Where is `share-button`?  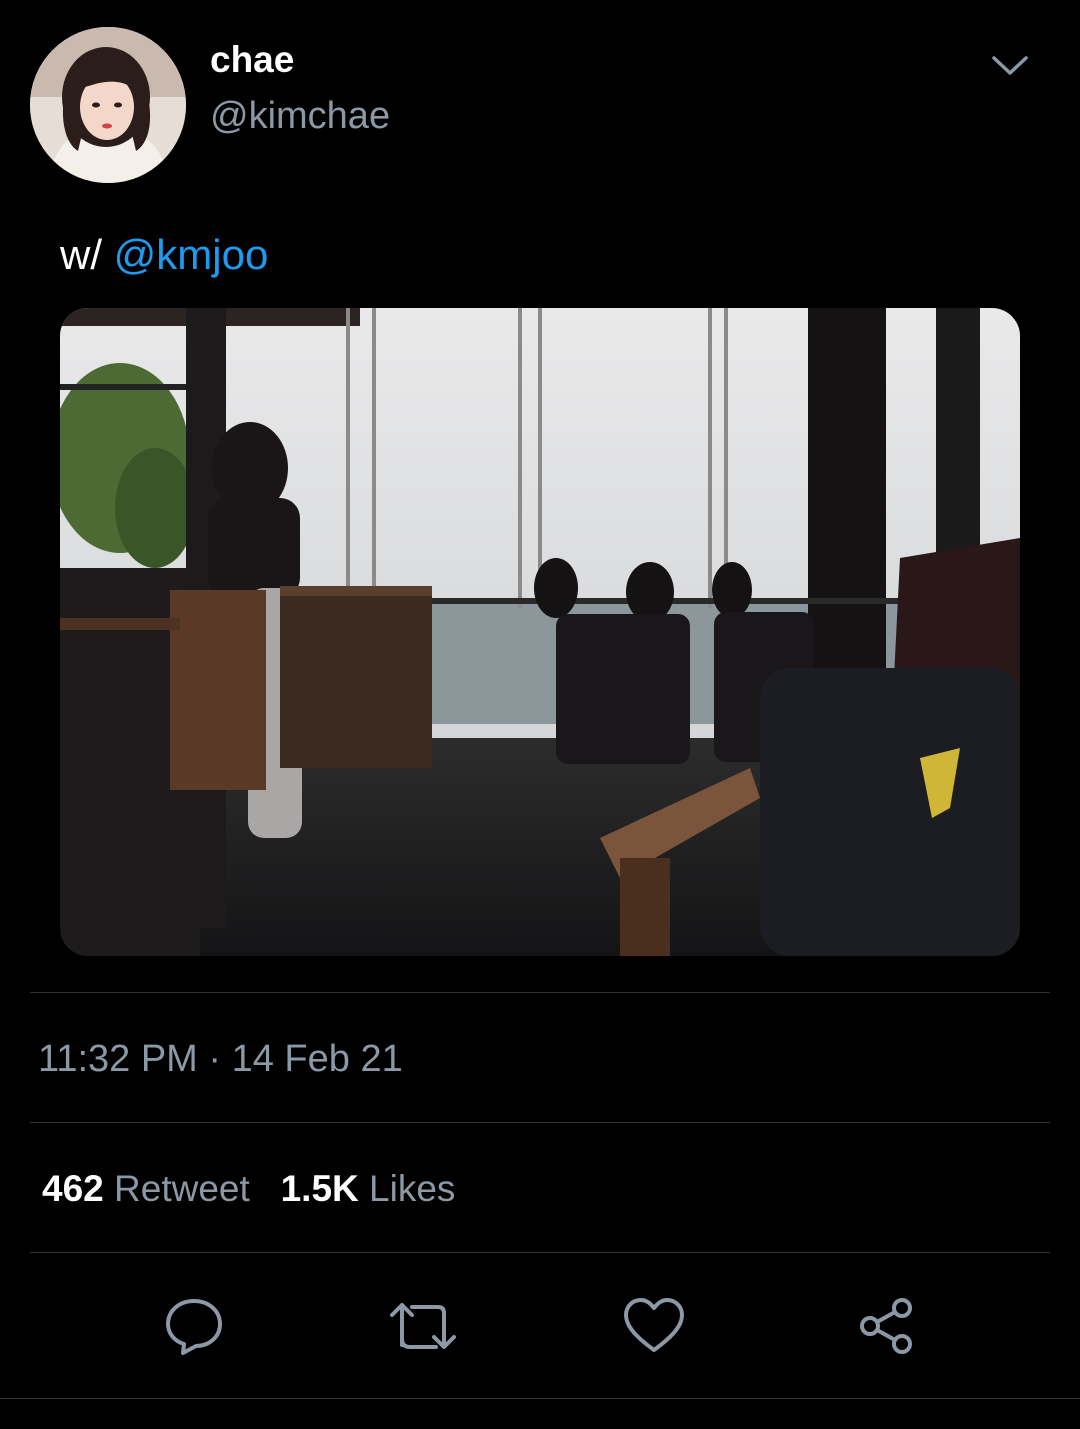
share-button is located at coordinates (886, 1326).